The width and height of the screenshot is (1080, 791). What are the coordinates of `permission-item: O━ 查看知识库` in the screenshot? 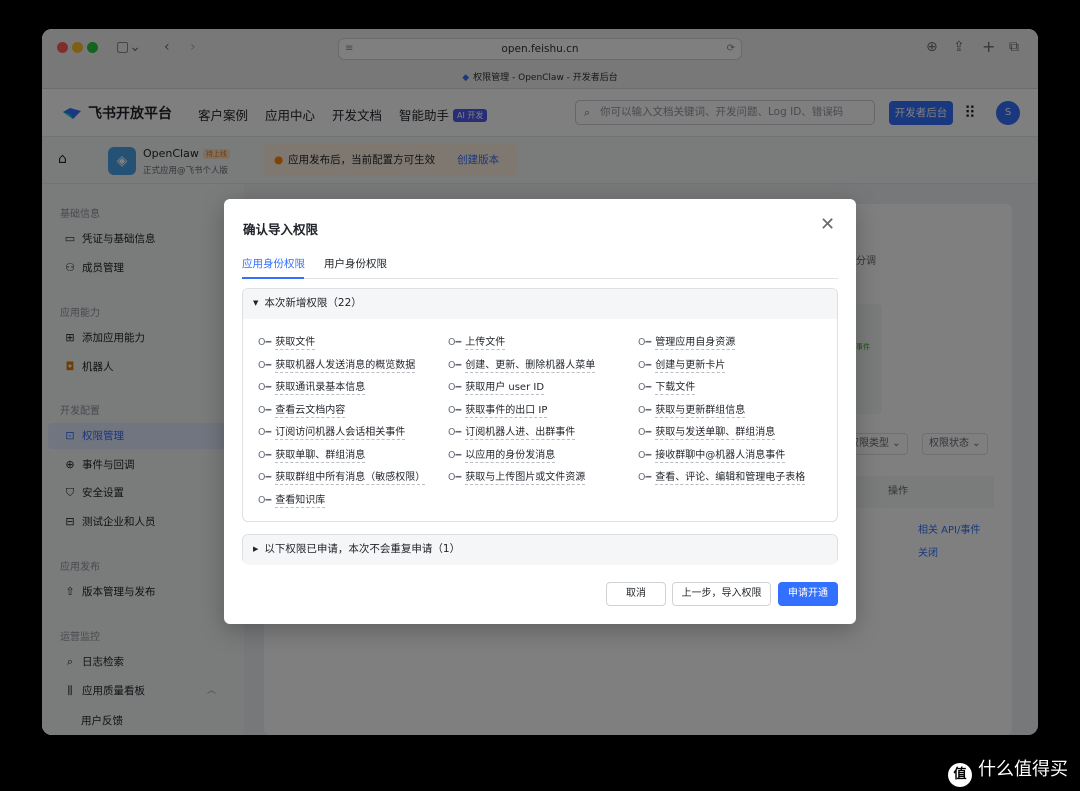 It's located at (292, 499).